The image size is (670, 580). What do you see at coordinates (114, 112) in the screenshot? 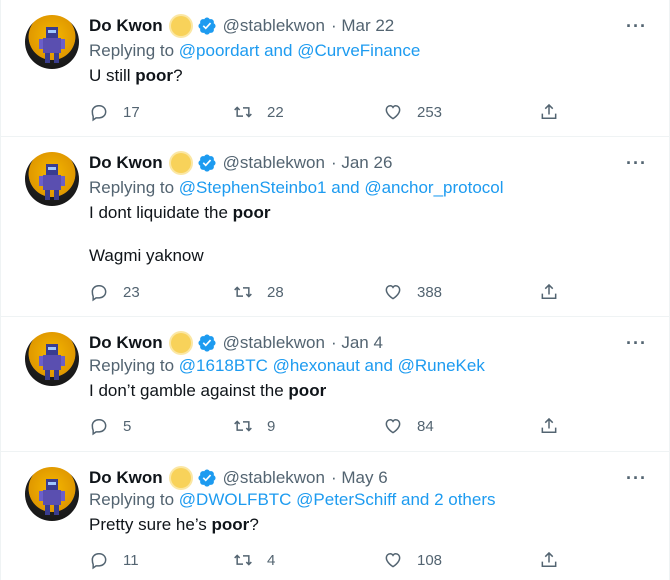
I see `reply-button: 17` at bounding box center [114, 112].